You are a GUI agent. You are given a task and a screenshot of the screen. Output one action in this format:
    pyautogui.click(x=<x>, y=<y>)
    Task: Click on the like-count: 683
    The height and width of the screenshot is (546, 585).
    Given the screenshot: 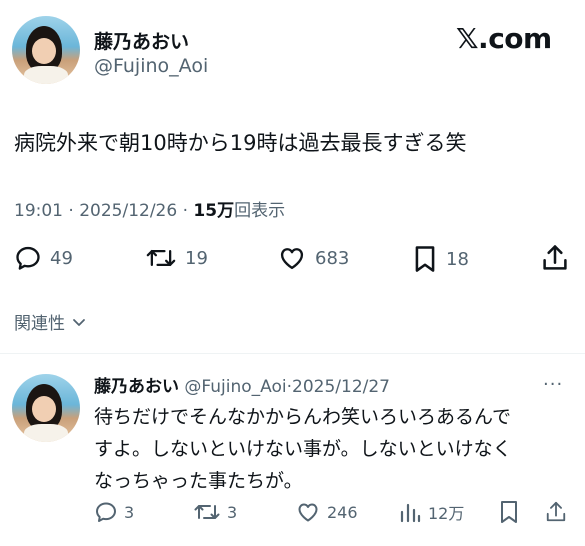 What is the action you would take?
    pyautogui.click(x=332, y=258)
    